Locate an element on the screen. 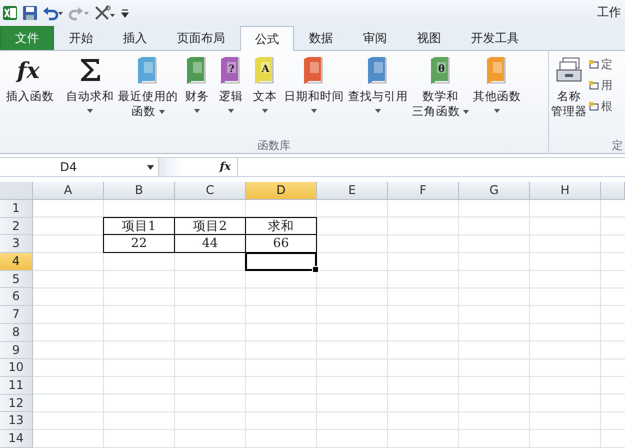 Image resolution: width=625 pixels, height=448 pixels. ribbon-button: θ 数学和 三角函数 is located at coordinates (440, 87).